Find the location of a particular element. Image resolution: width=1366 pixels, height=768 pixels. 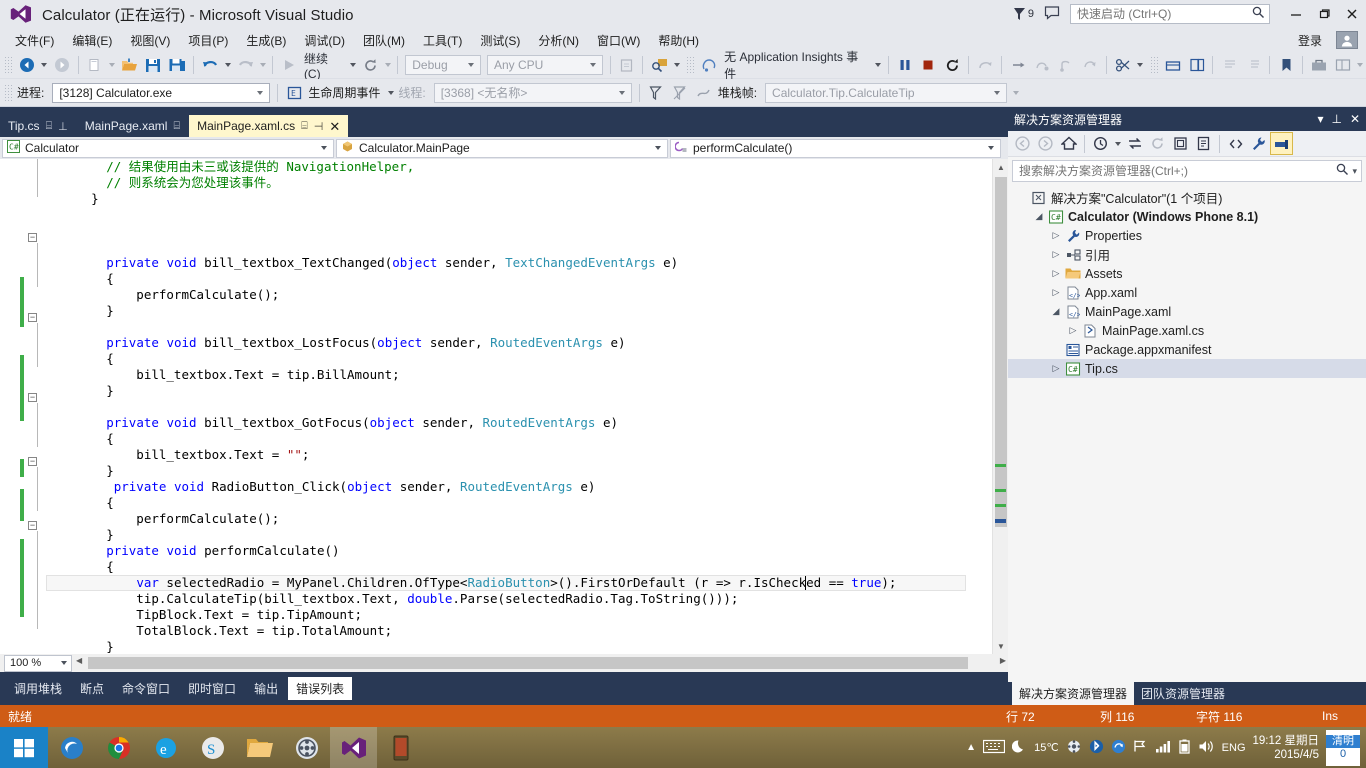

expander-icon: ▷ is located at coordinates (1056, 254).